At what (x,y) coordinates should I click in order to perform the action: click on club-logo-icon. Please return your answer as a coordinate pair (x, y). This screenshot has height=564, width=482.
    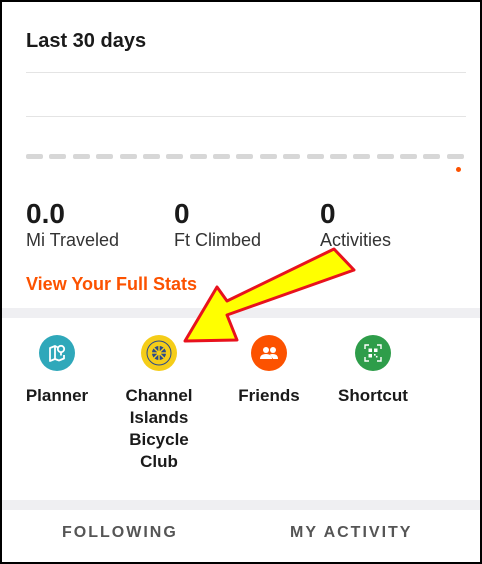
    Looking at the image, I should click on (159, 353).